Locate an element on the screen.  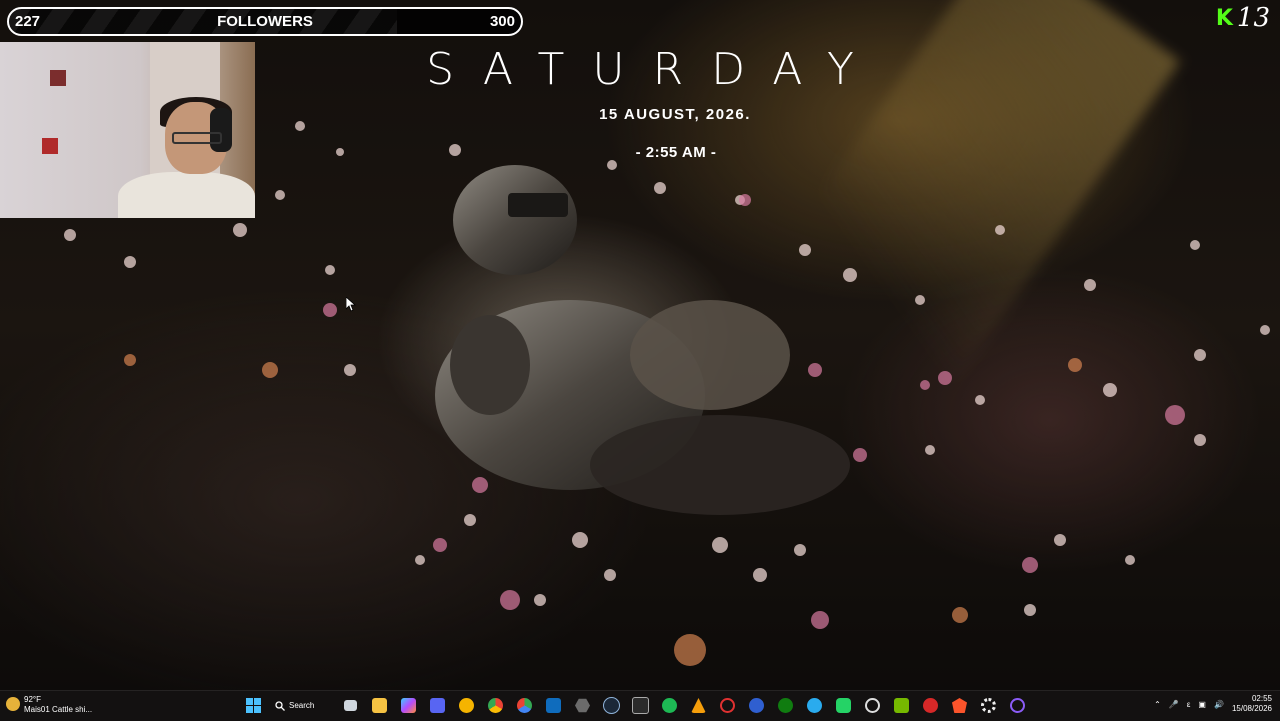
brave-button is located at coordinates (959, 705).